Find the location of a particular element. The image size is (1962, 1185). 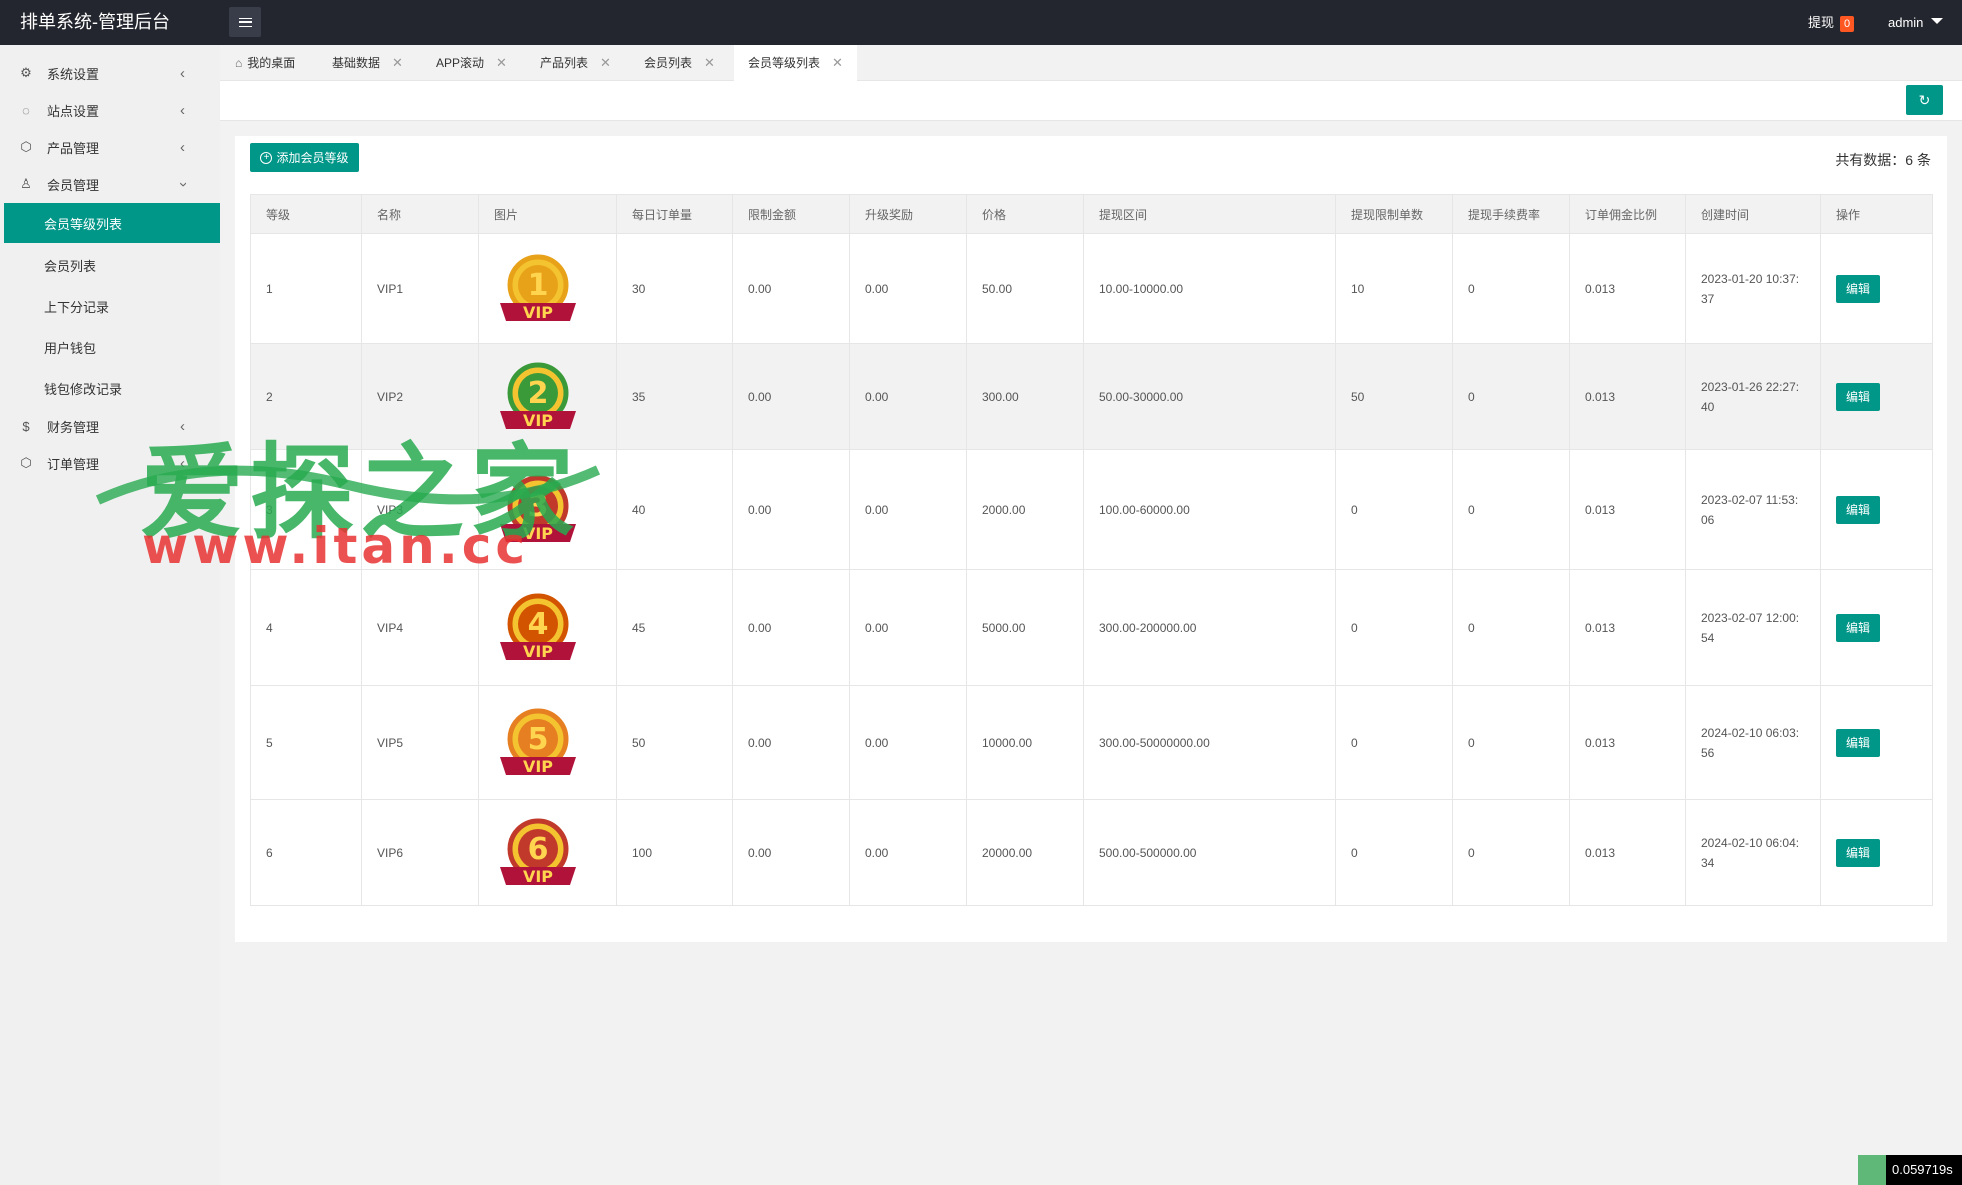

sidebar-item-product-management: ⬡ 产品管理 ‹ is located at coordinates (110, 147).